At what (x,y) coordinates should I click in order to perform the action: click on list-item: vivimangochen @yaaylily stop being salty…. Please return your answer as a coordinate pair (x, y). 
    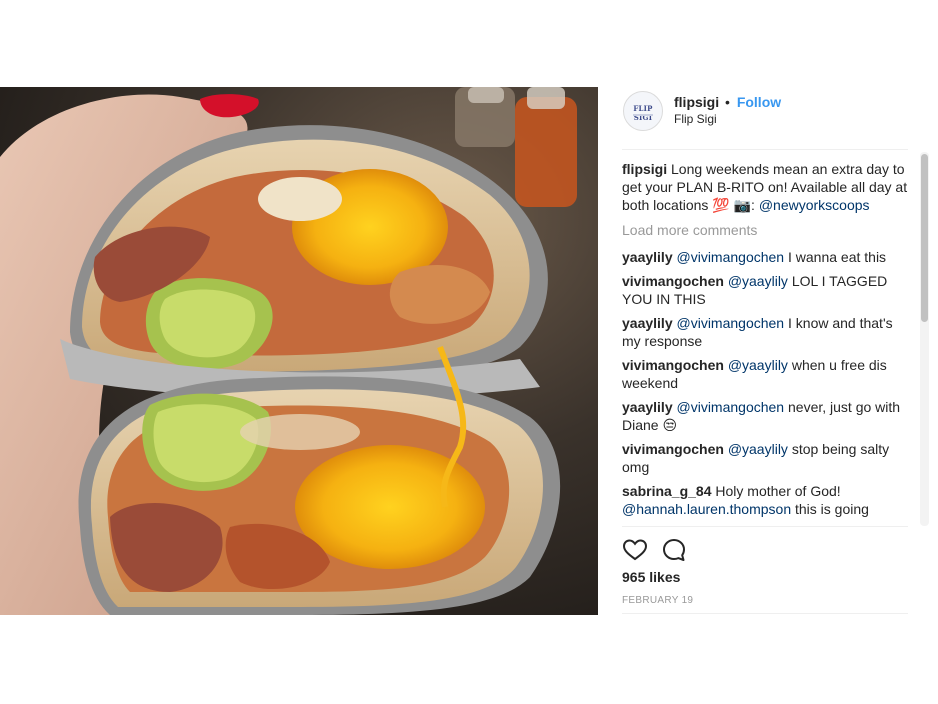
    Looking at the image, I should click on (767, 458).